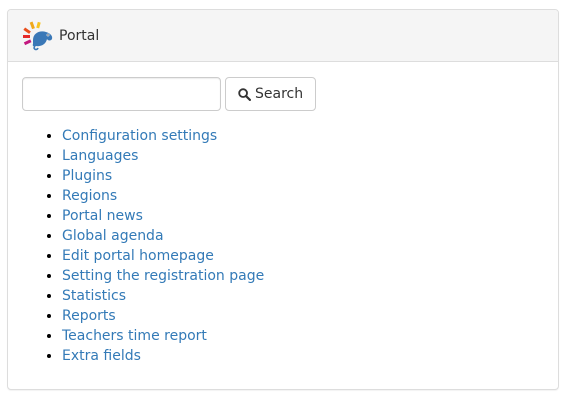 The image size is (568, 400). I want to click on list-item: Global agenda, so click(163, 236).